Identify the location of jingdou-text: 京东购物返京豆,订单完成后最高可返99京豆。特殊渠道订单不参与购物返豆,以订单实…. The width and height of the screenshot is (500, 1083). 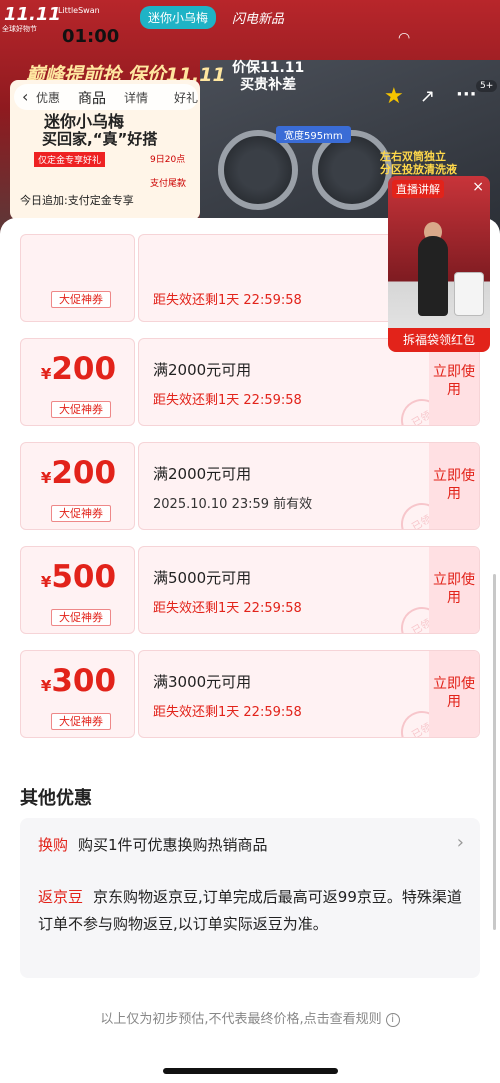
(250, 910).